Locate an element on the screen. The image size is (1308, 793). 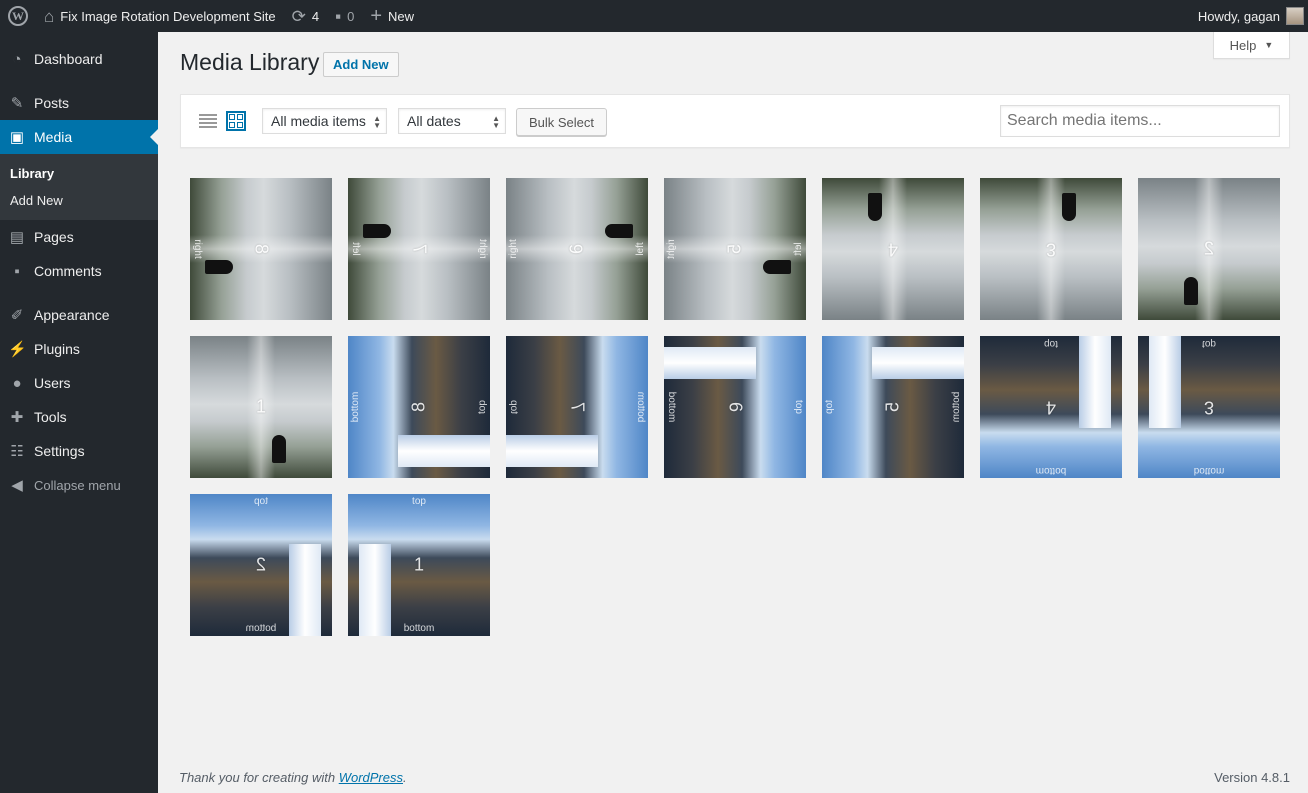
media-thumbnail: 4 is located at coordinates (893, 249).